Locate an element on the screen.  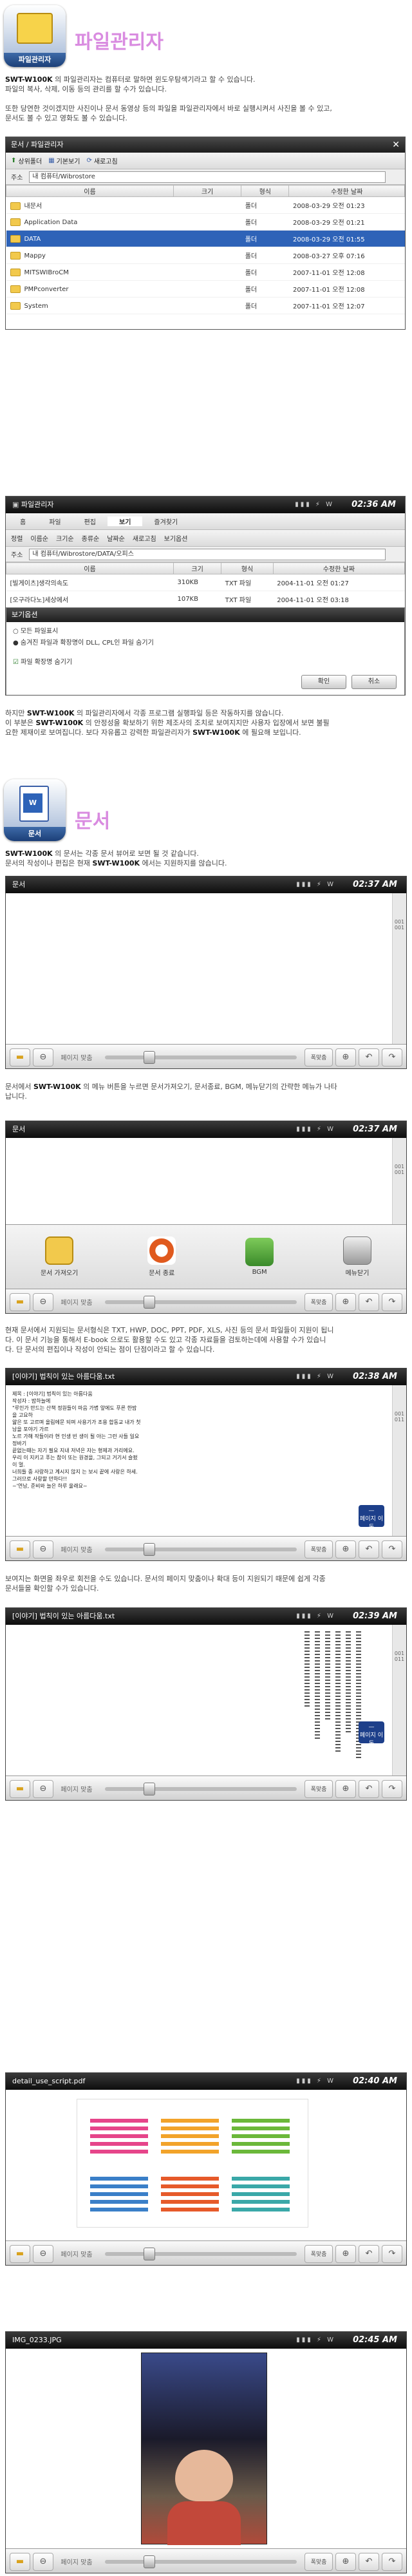
option-hide-extensions: ☑ 파일 확장명 숨기기 is located at coordinates (205, 662).